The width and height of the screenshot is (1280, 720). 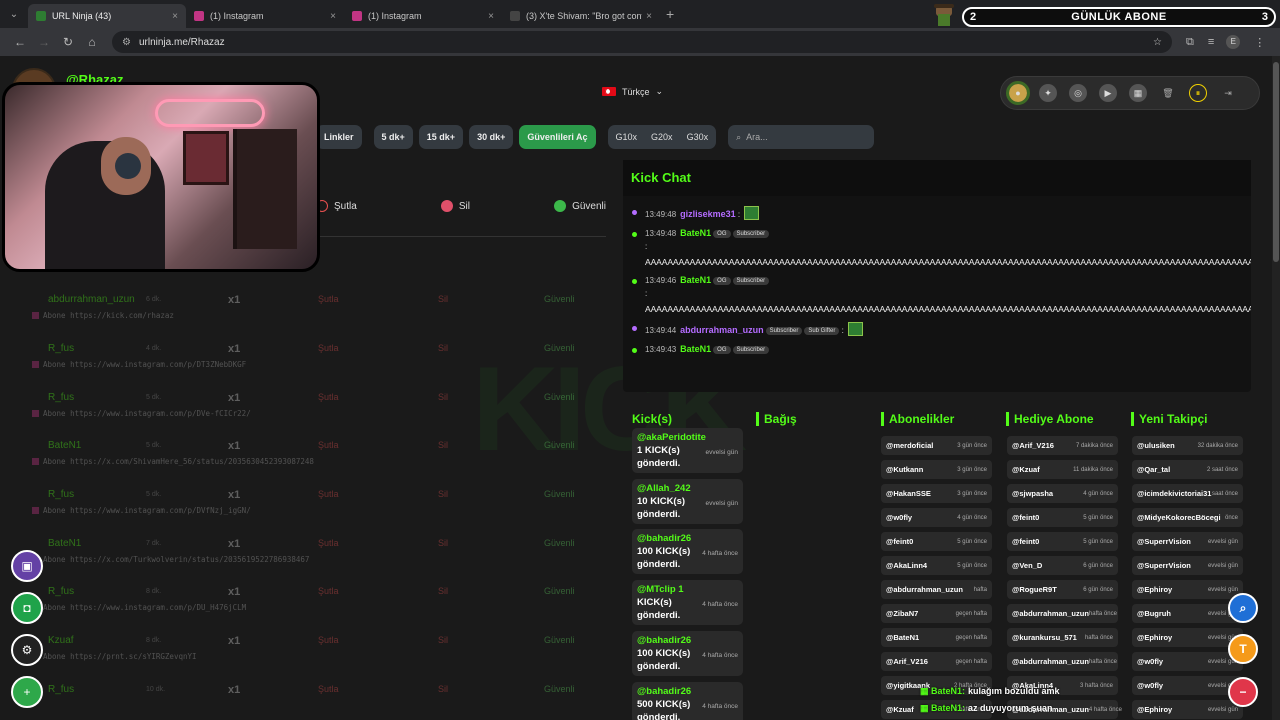 What do you see at coordinates (441, 137) in the screenshot?
I see `filter-15min-button: 15 dk+` at bounding box center [441, 137].